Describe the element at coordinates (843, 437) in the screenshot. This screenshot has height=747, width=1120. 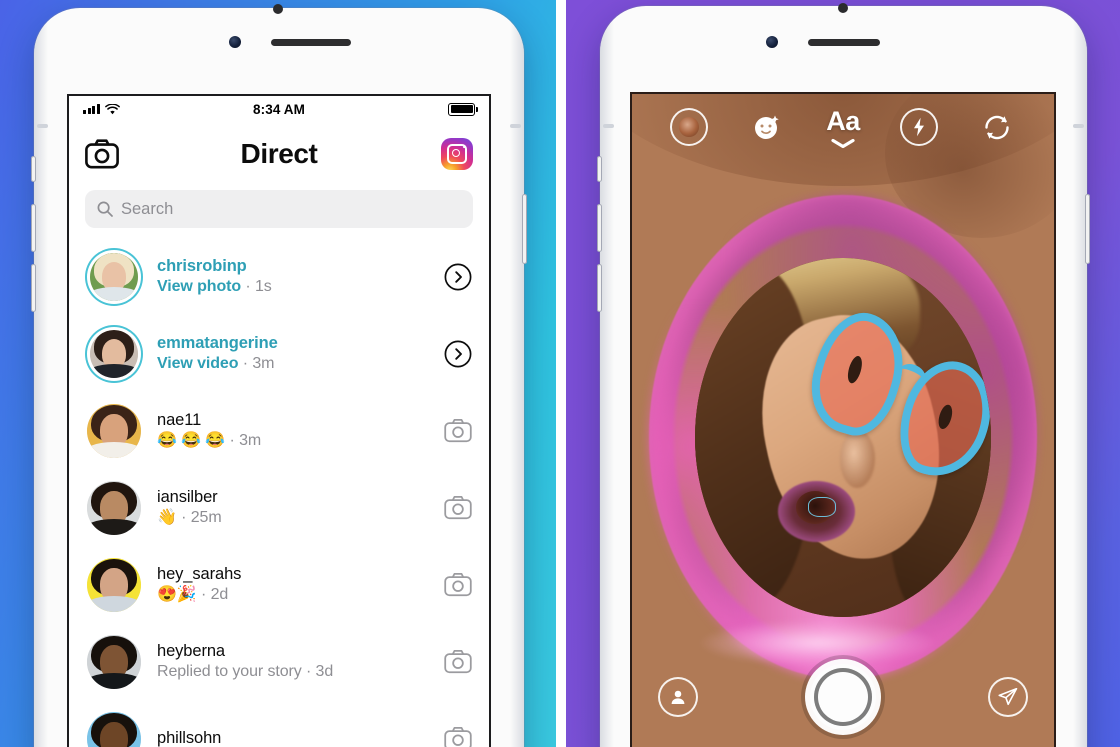
I see `inner-mouth-face` at that location.